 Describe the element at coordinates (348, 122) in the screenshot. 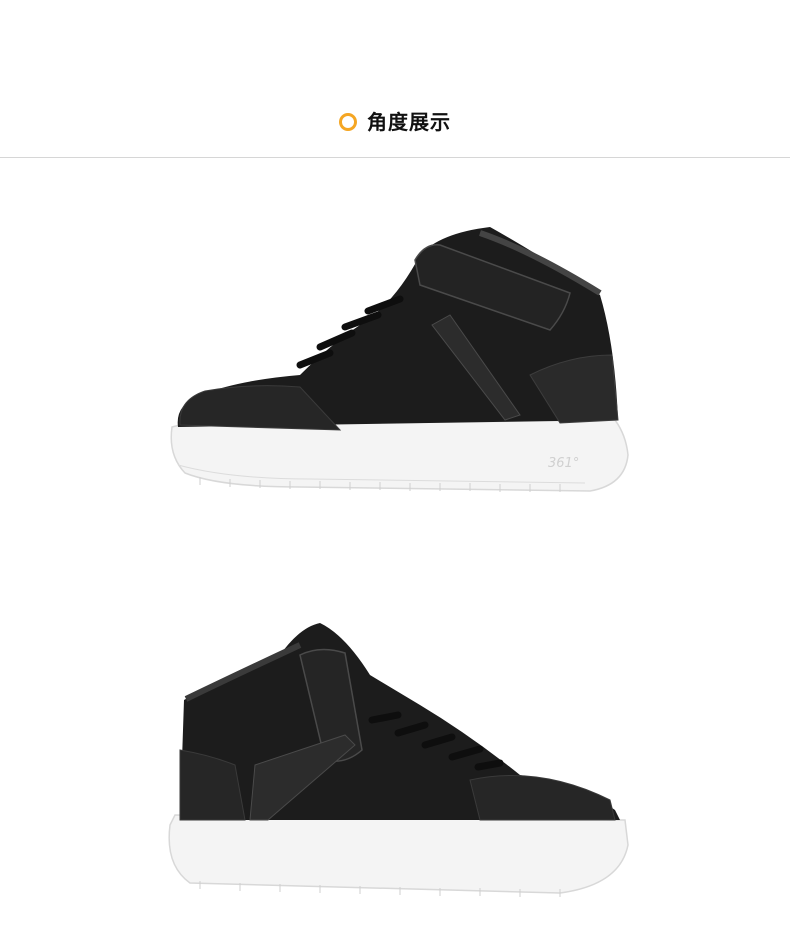

I see `circle-ring-icon` at that location.